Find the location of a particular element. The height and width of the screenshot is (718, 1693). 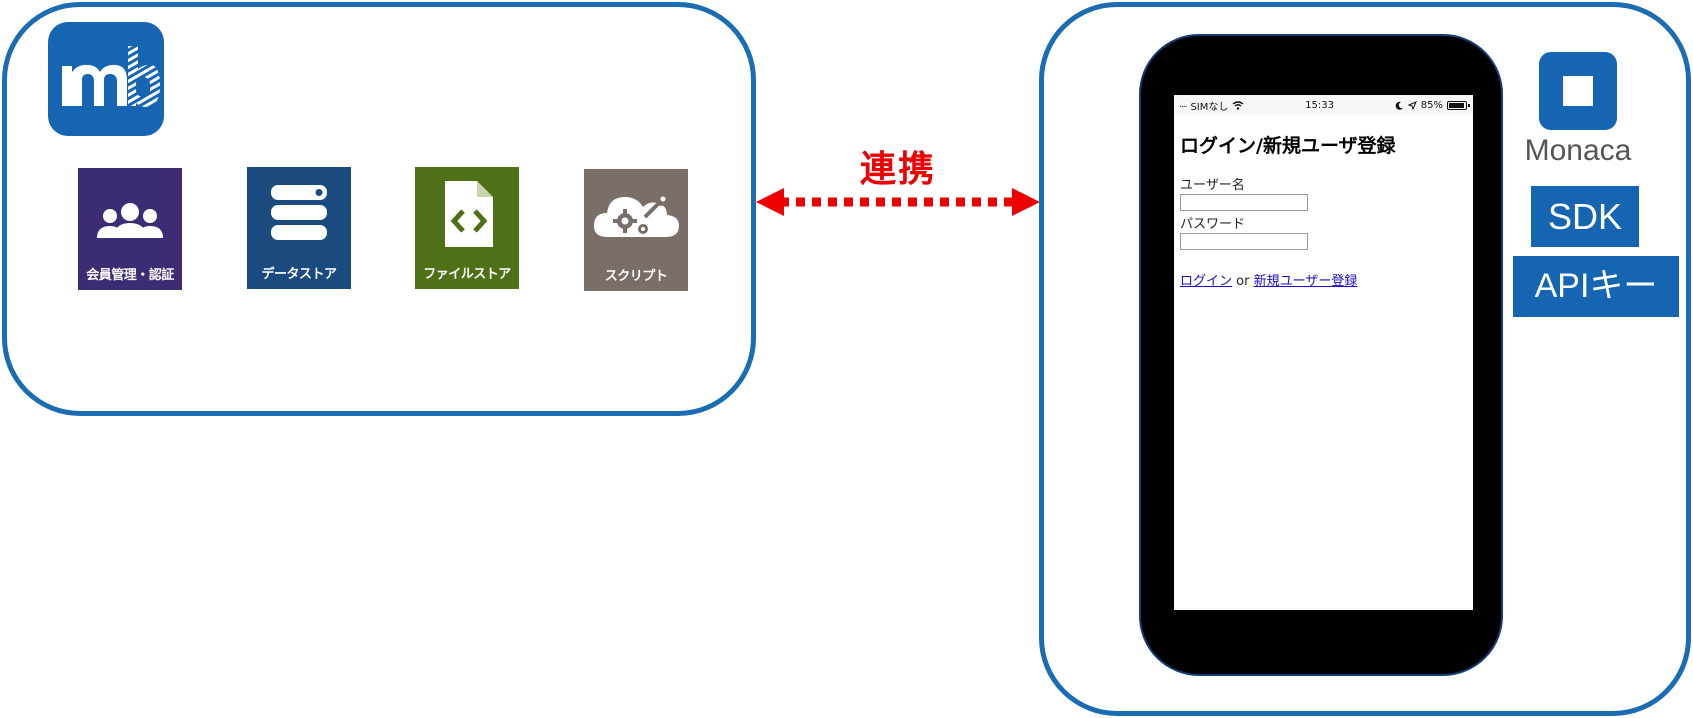

service-label-filestore: ファイルストア is located at coordinates (467, 274).